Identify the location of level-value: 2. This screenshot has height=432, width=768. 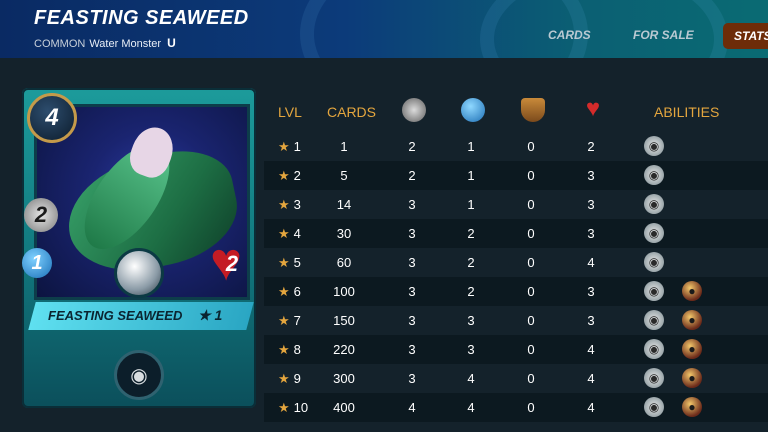
(297, 175).